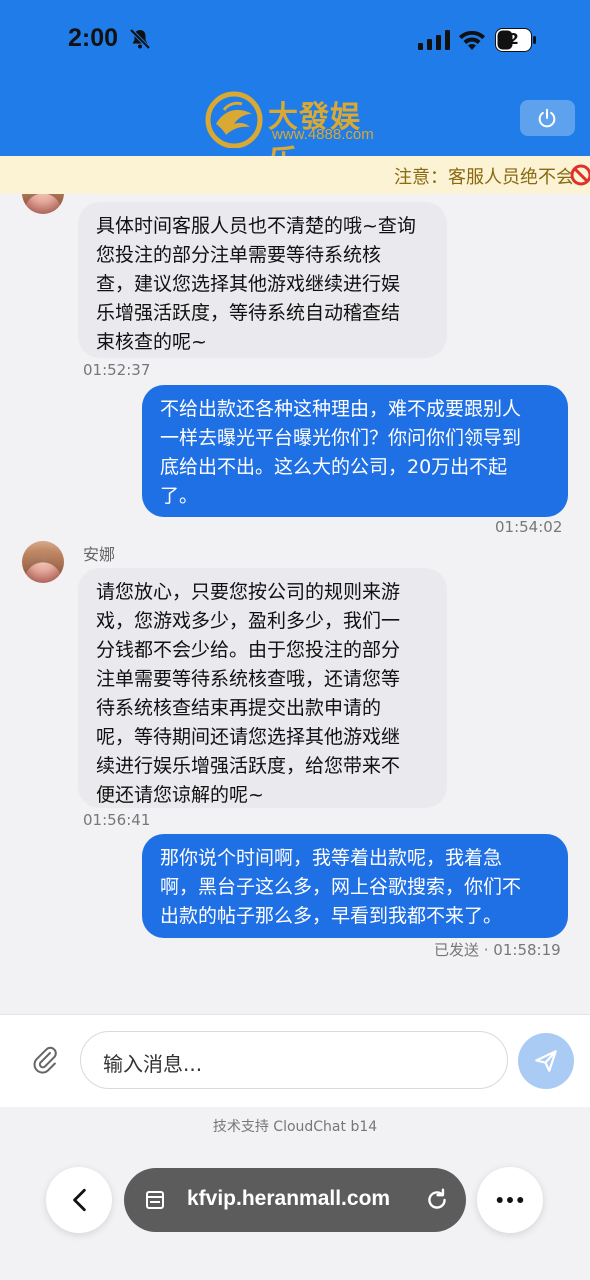  What do you see at coordinates (117, 370) in the screenshot?
I see `message-time: 01:52:37` at bounding box center [117, 370].